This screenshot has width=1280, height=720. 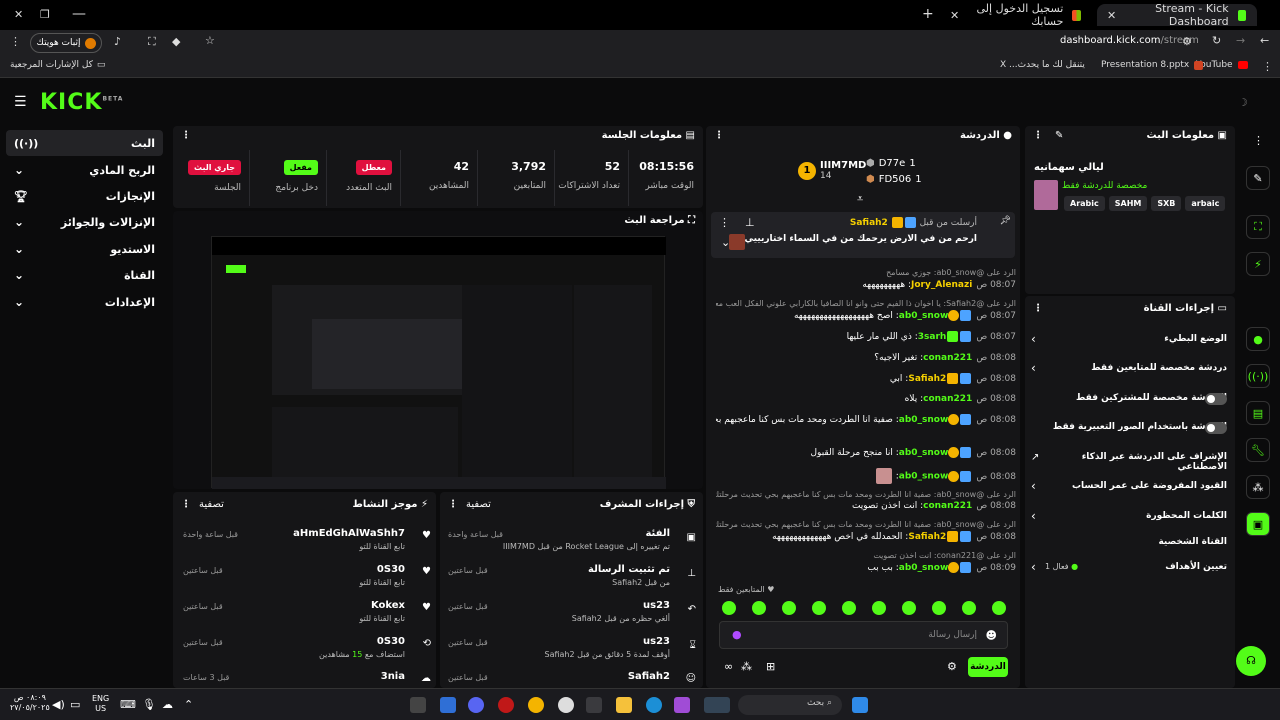 What do you see at coordinates (1258, 178) in the screenshot?
I see `rail-edit-button: ✎` at bounding box center [1258, 178].